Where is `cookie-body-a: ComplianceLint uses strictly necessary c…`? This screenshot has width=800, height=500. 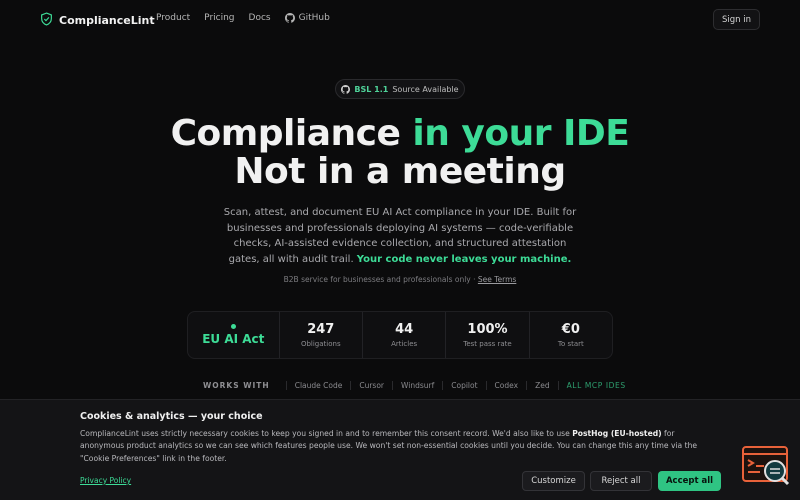 cookie-body-a: ComplianceLint uses strictly necessary c… is located at coordinates (326, 433).